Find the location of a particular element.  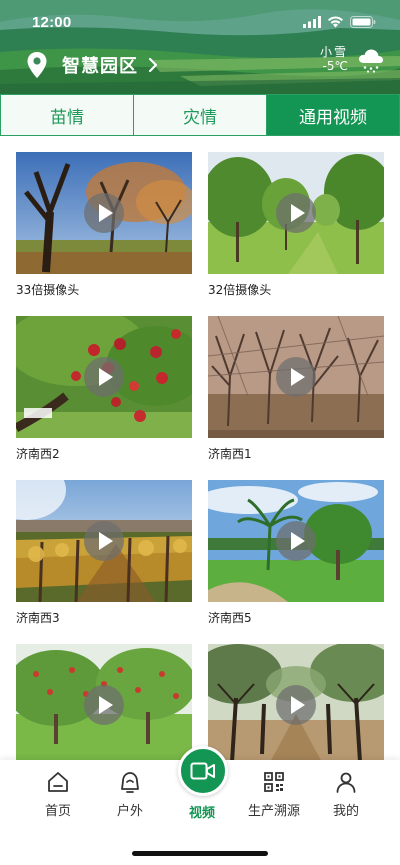

nav-item-traceability: 生产溯源 is located at coordinates (274, 794).